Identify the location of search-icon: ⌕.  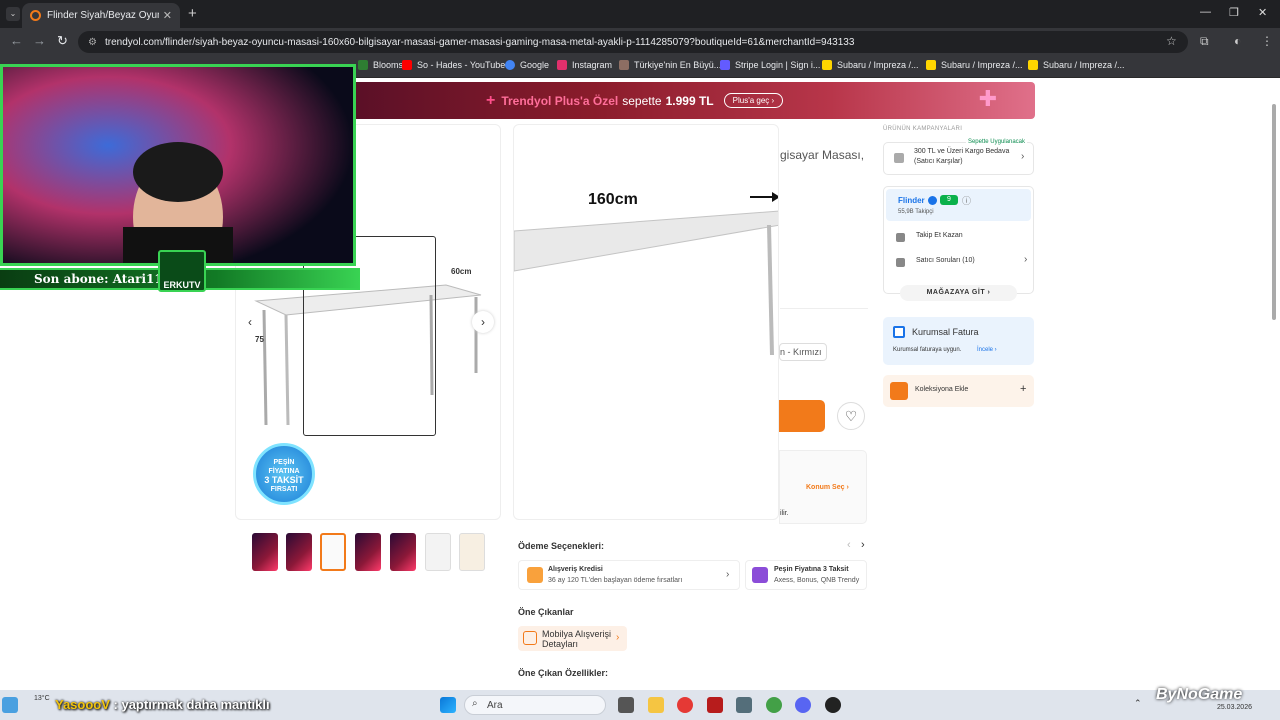
(475, 703).